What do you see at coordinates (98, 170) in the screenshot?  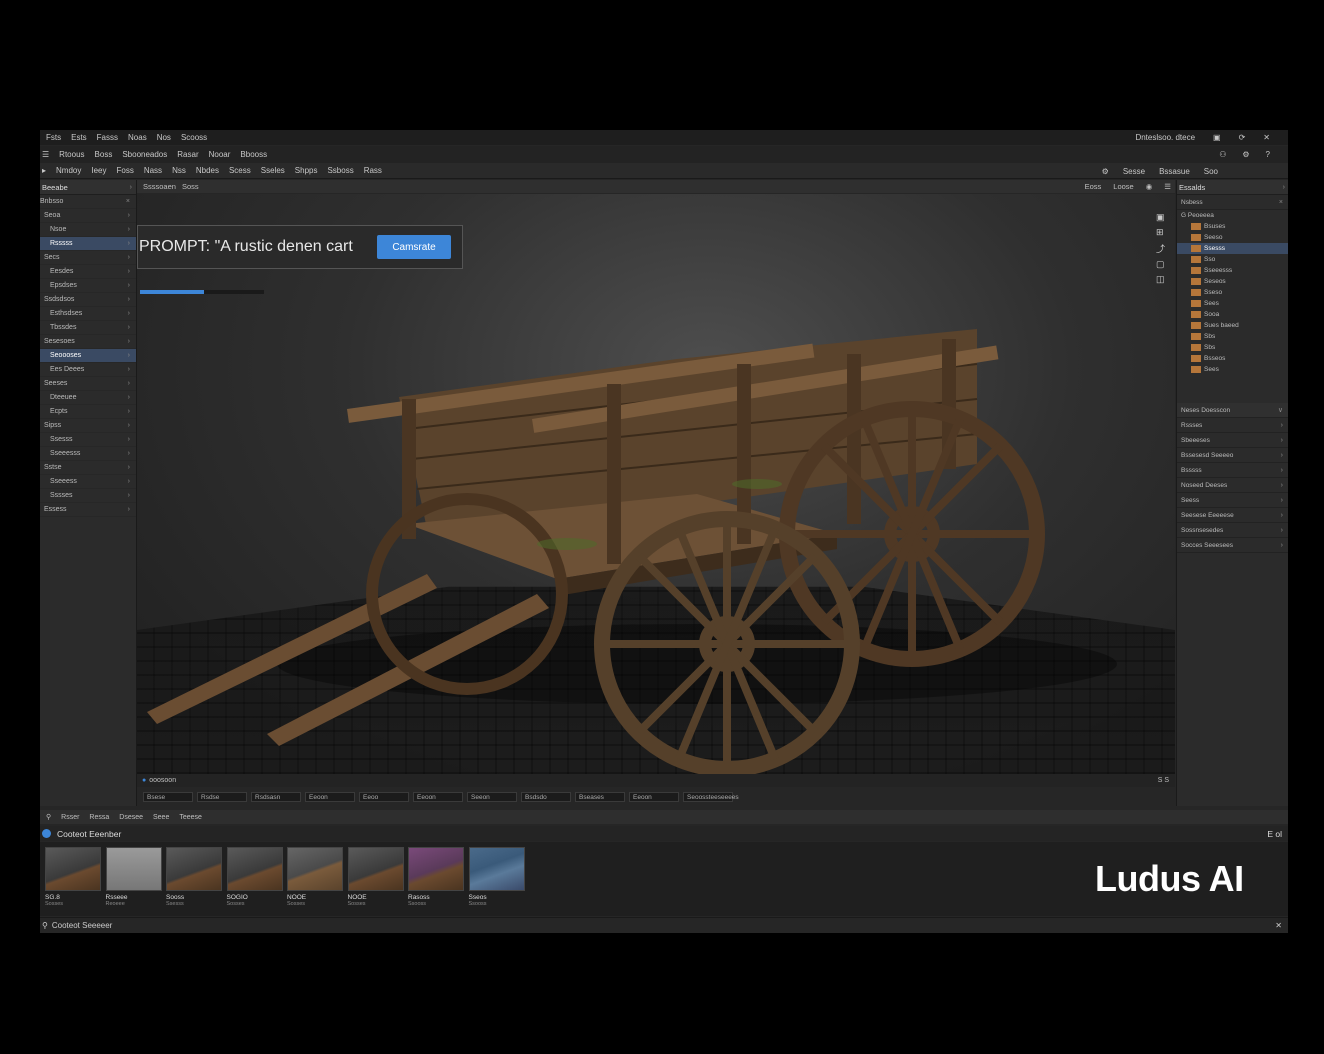 I see `toolbar2-item: Ieey` at bounding box center [98, 170].